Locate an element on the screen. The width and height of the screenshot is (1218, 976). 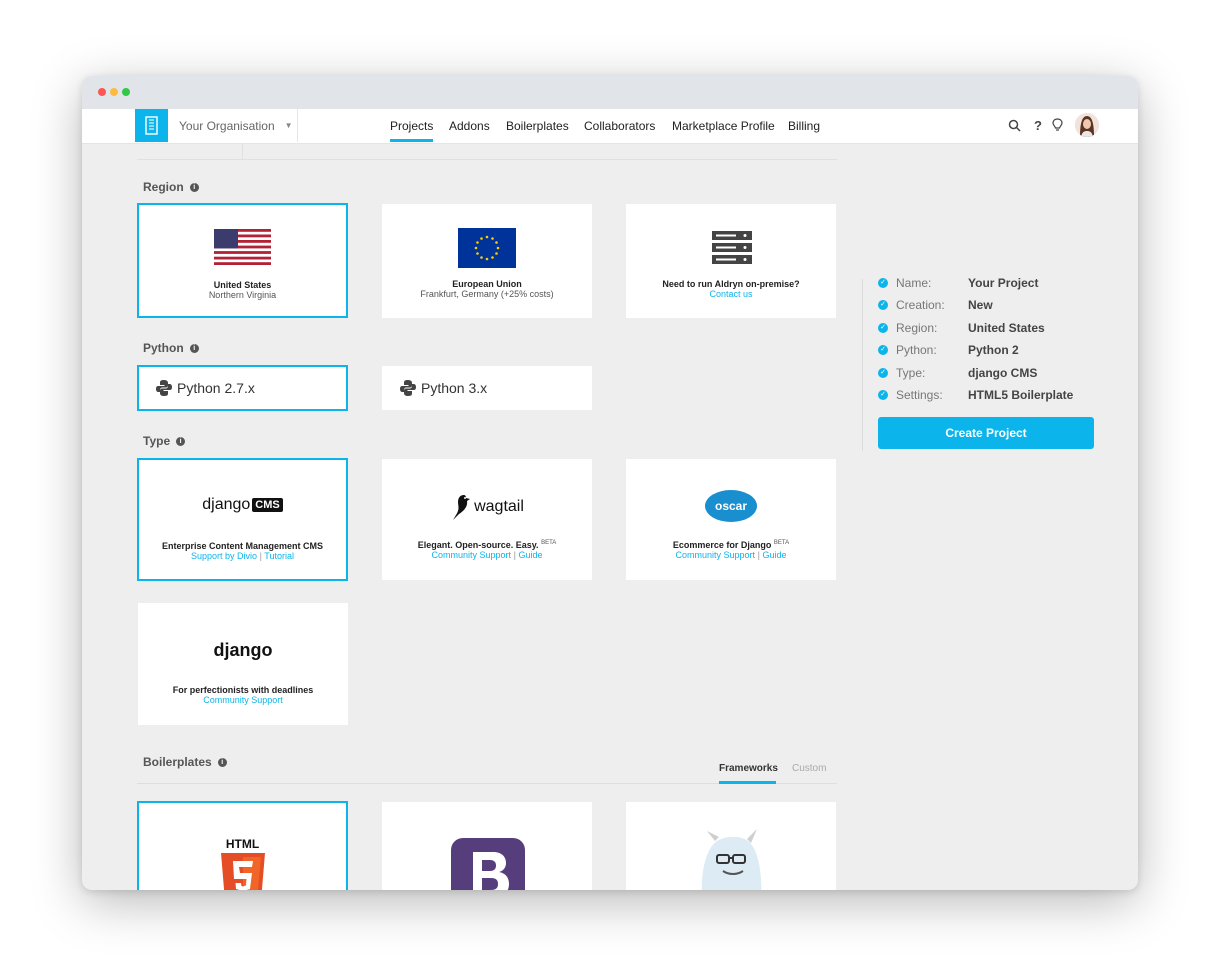
app-logo is located at coordinates (151, 125).